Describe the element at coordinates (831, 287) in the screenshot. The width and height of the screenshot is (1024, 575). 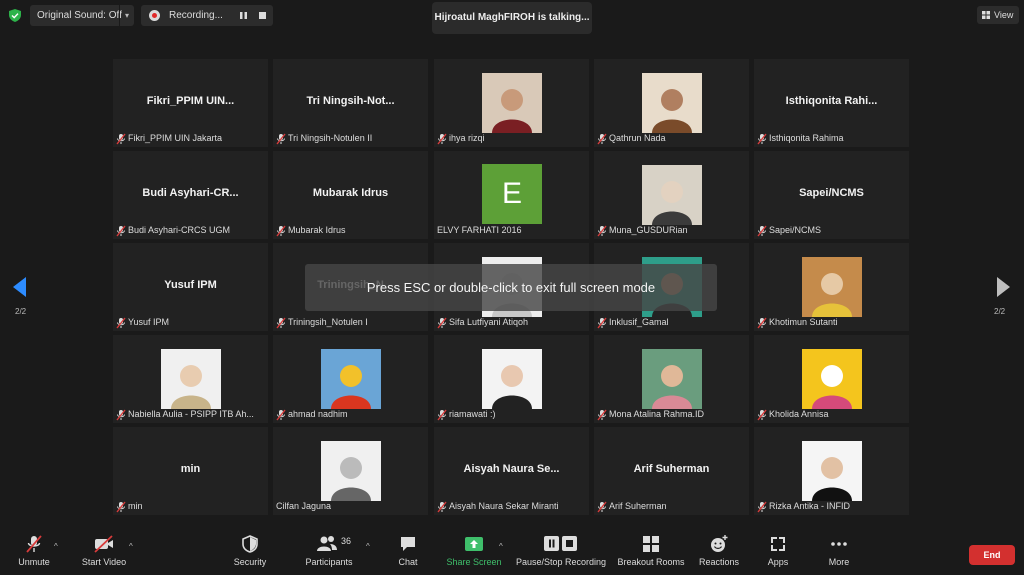
I see `participant-tile: Khotimun Sutanti` at that location.